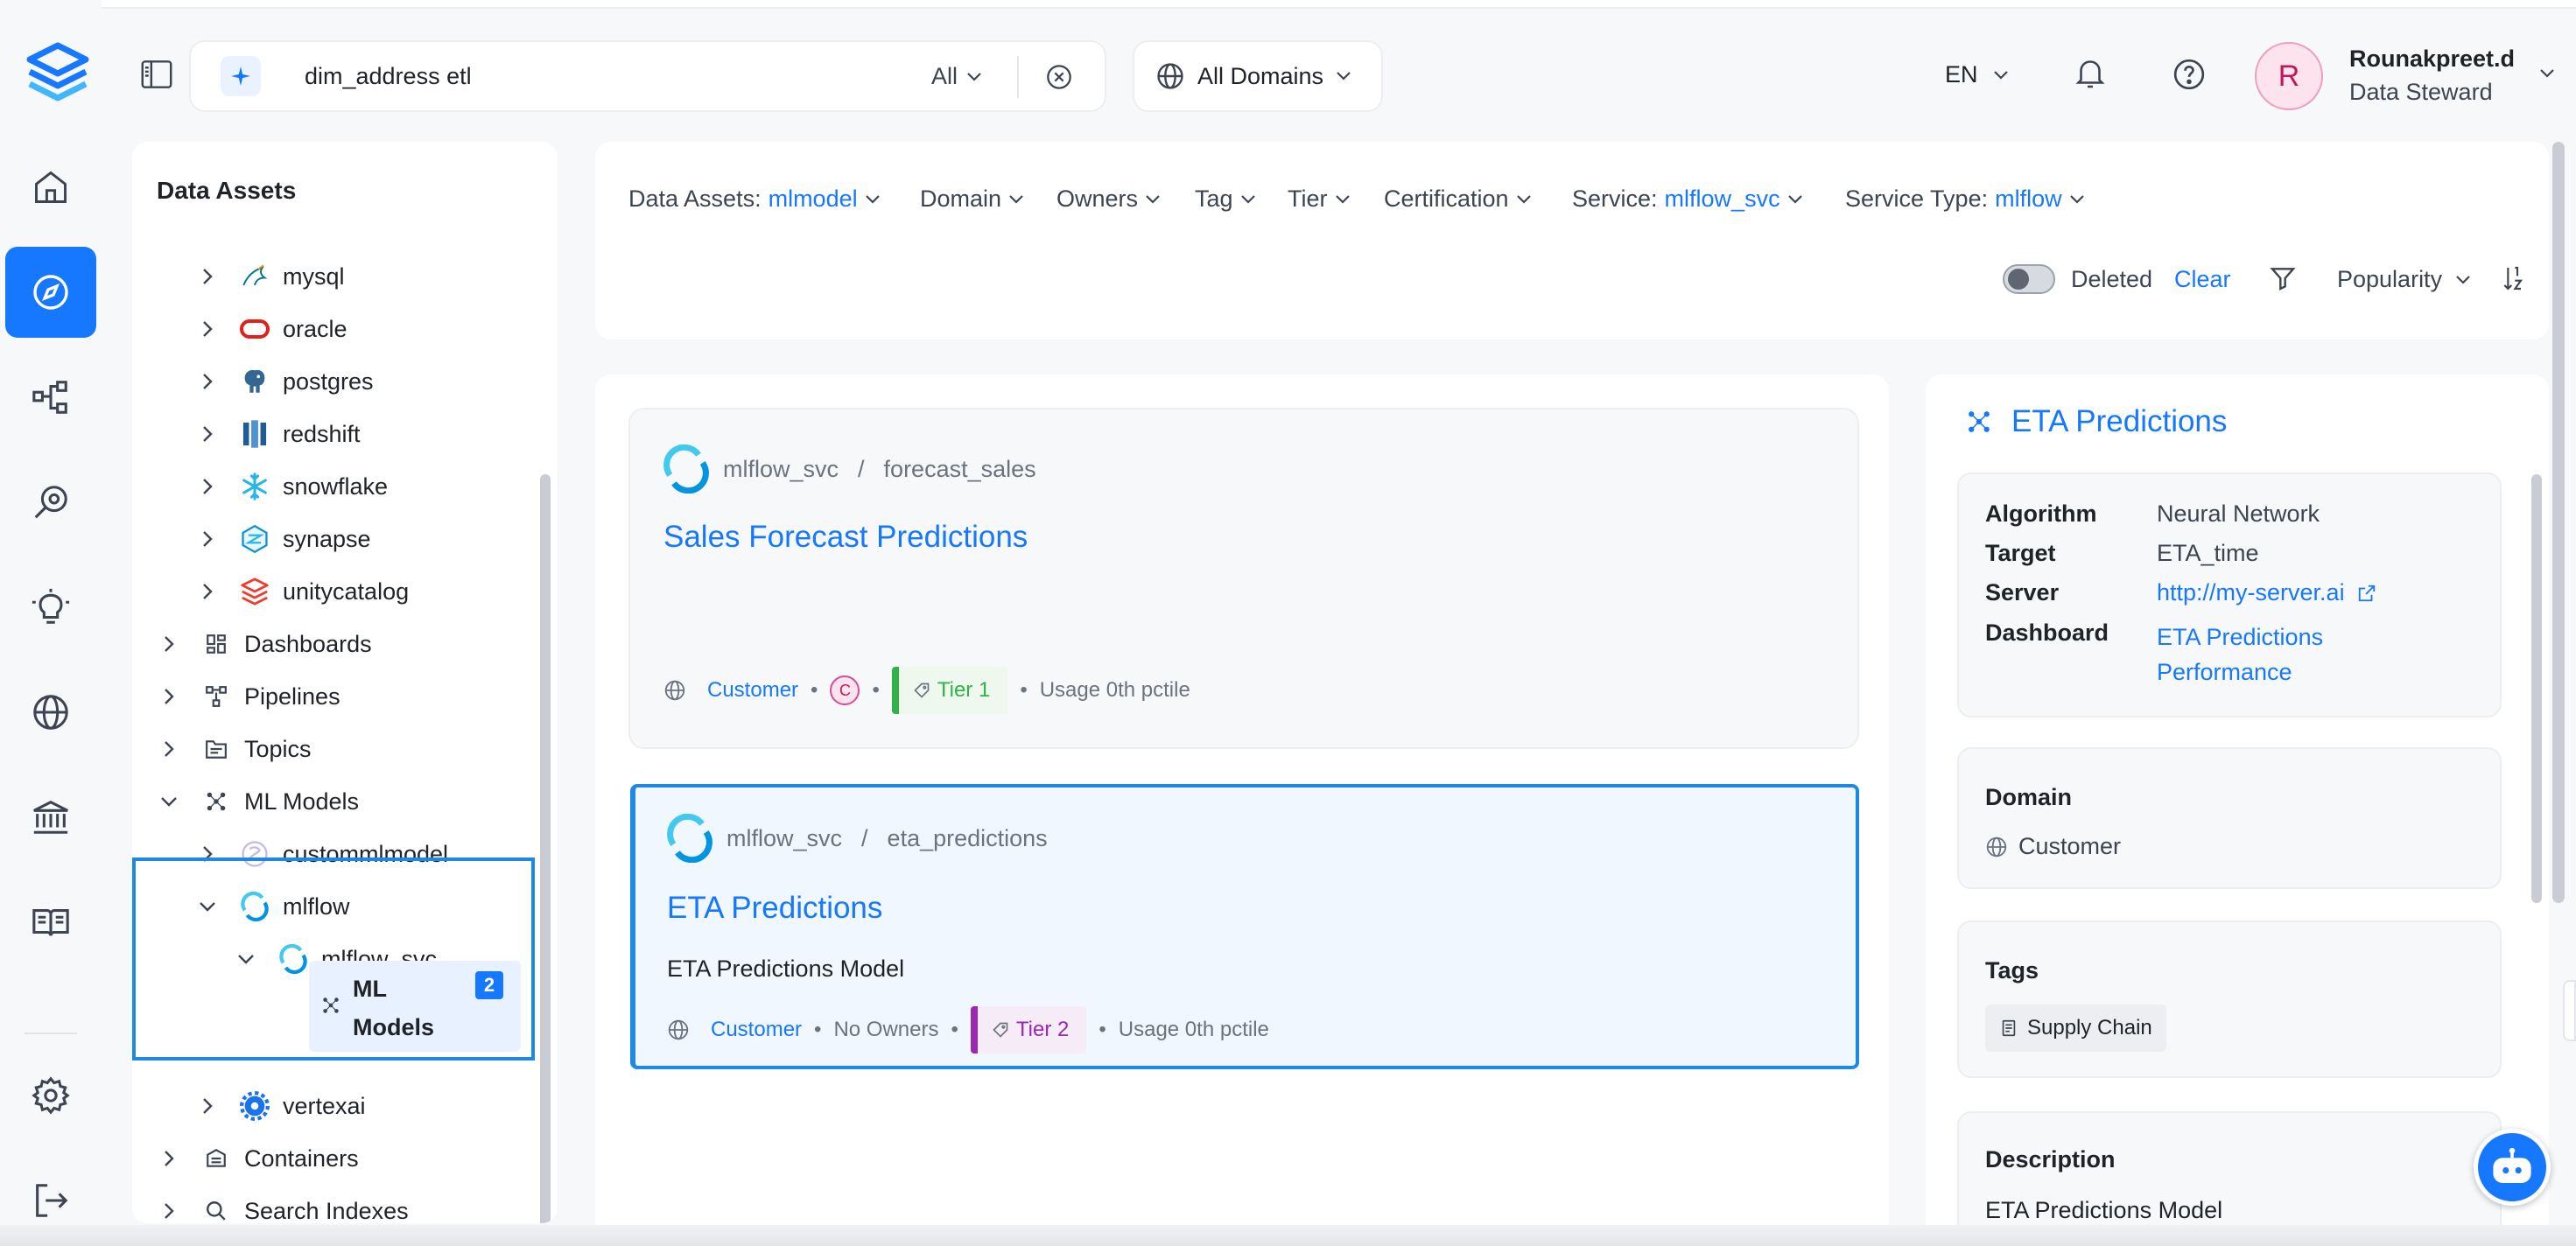  I want to click on tier-badge: Tier 1, so click(950, 690).